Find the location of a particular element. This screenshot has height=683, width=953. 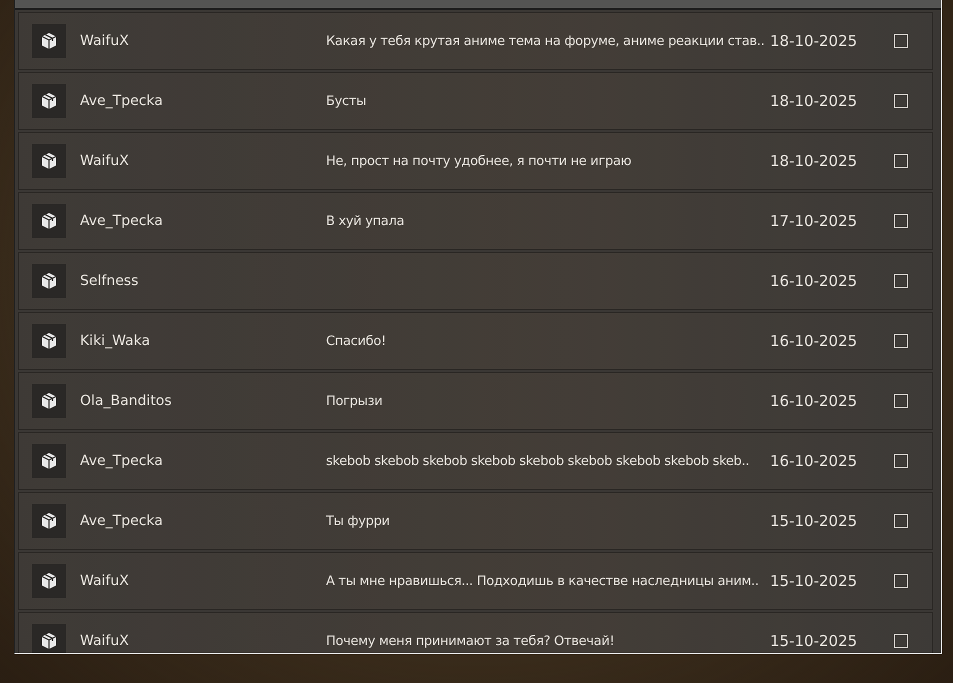

sender-name: Ola_Banditos is located at coordinates (126, 401).